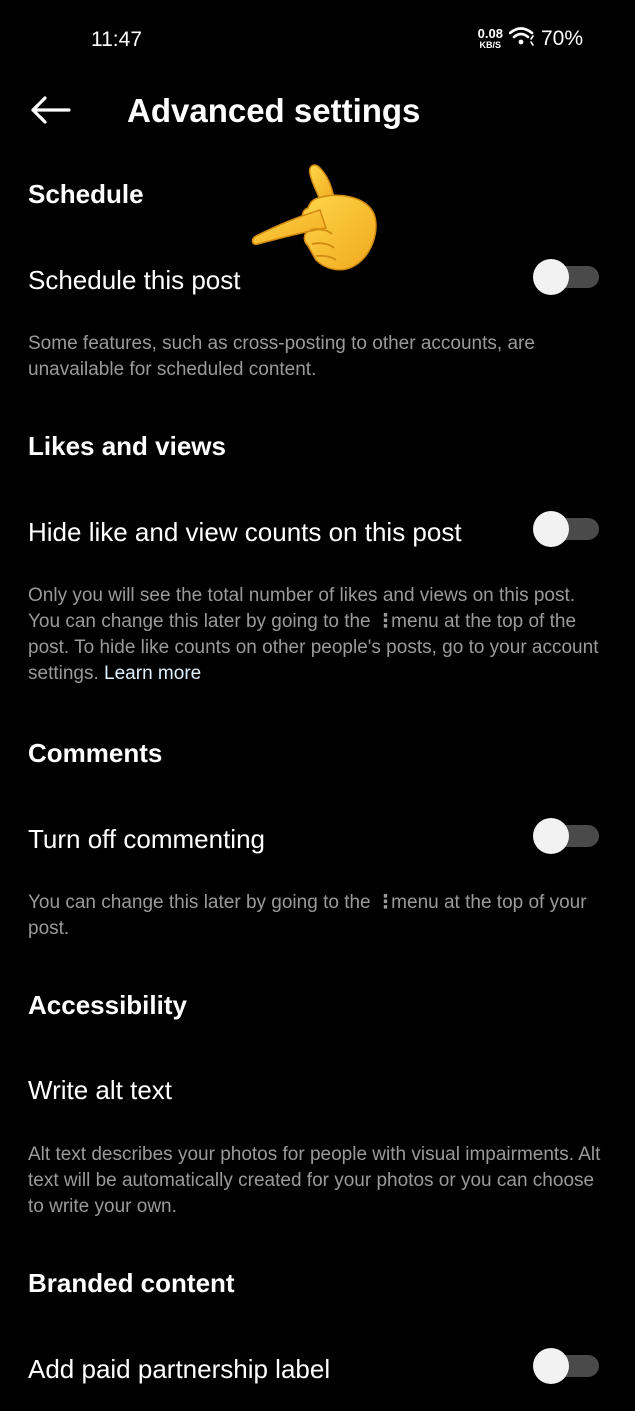 Image resolution: width=635 pixels, height=1411 pixels. Describe the element at coordinates (561, 38) in the screenshot. I see `battery-level: 70%` at that location.